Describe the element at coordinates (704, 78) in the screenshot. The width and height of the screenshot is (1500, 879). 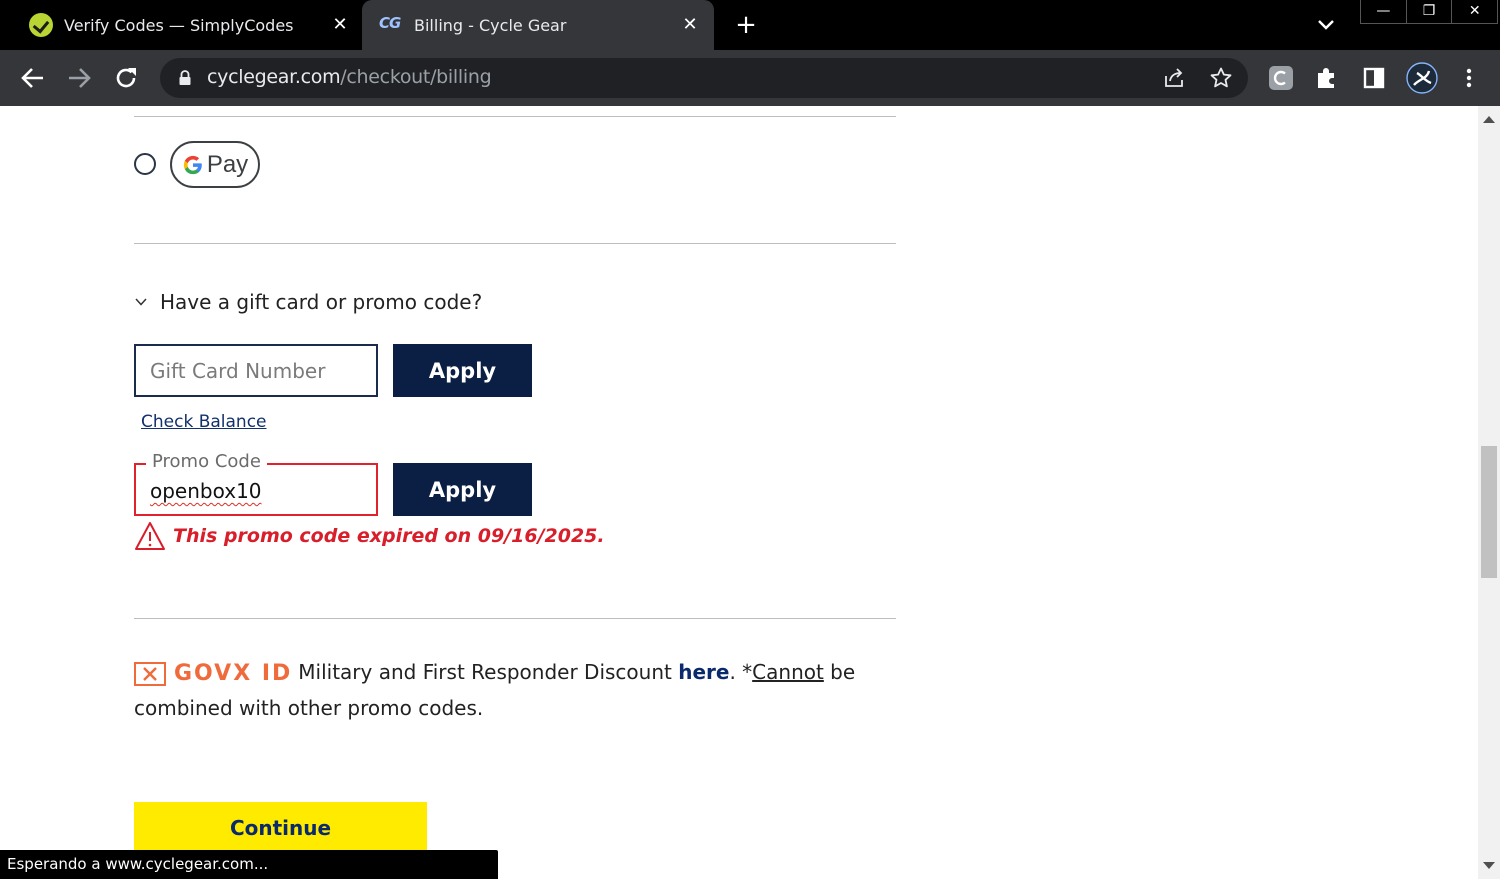
I see `address-bar: cyclegear.com/checkout/billing` at that location.